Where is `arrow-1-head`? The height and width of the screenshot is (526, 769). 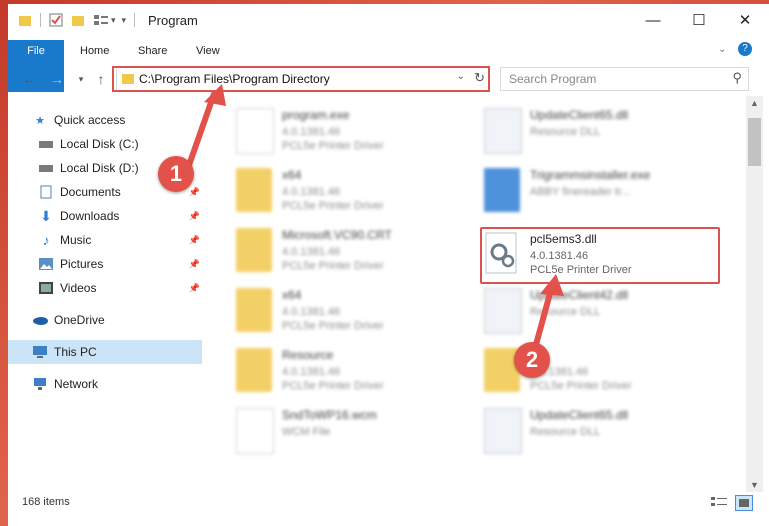
arrow-1-head is located at coordinates (215, 95).